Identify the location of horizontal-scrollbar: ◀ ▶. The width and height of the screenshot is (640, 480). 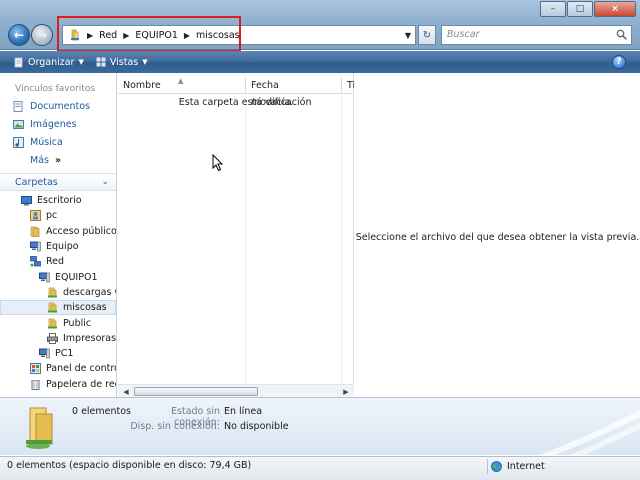
(236, 390).